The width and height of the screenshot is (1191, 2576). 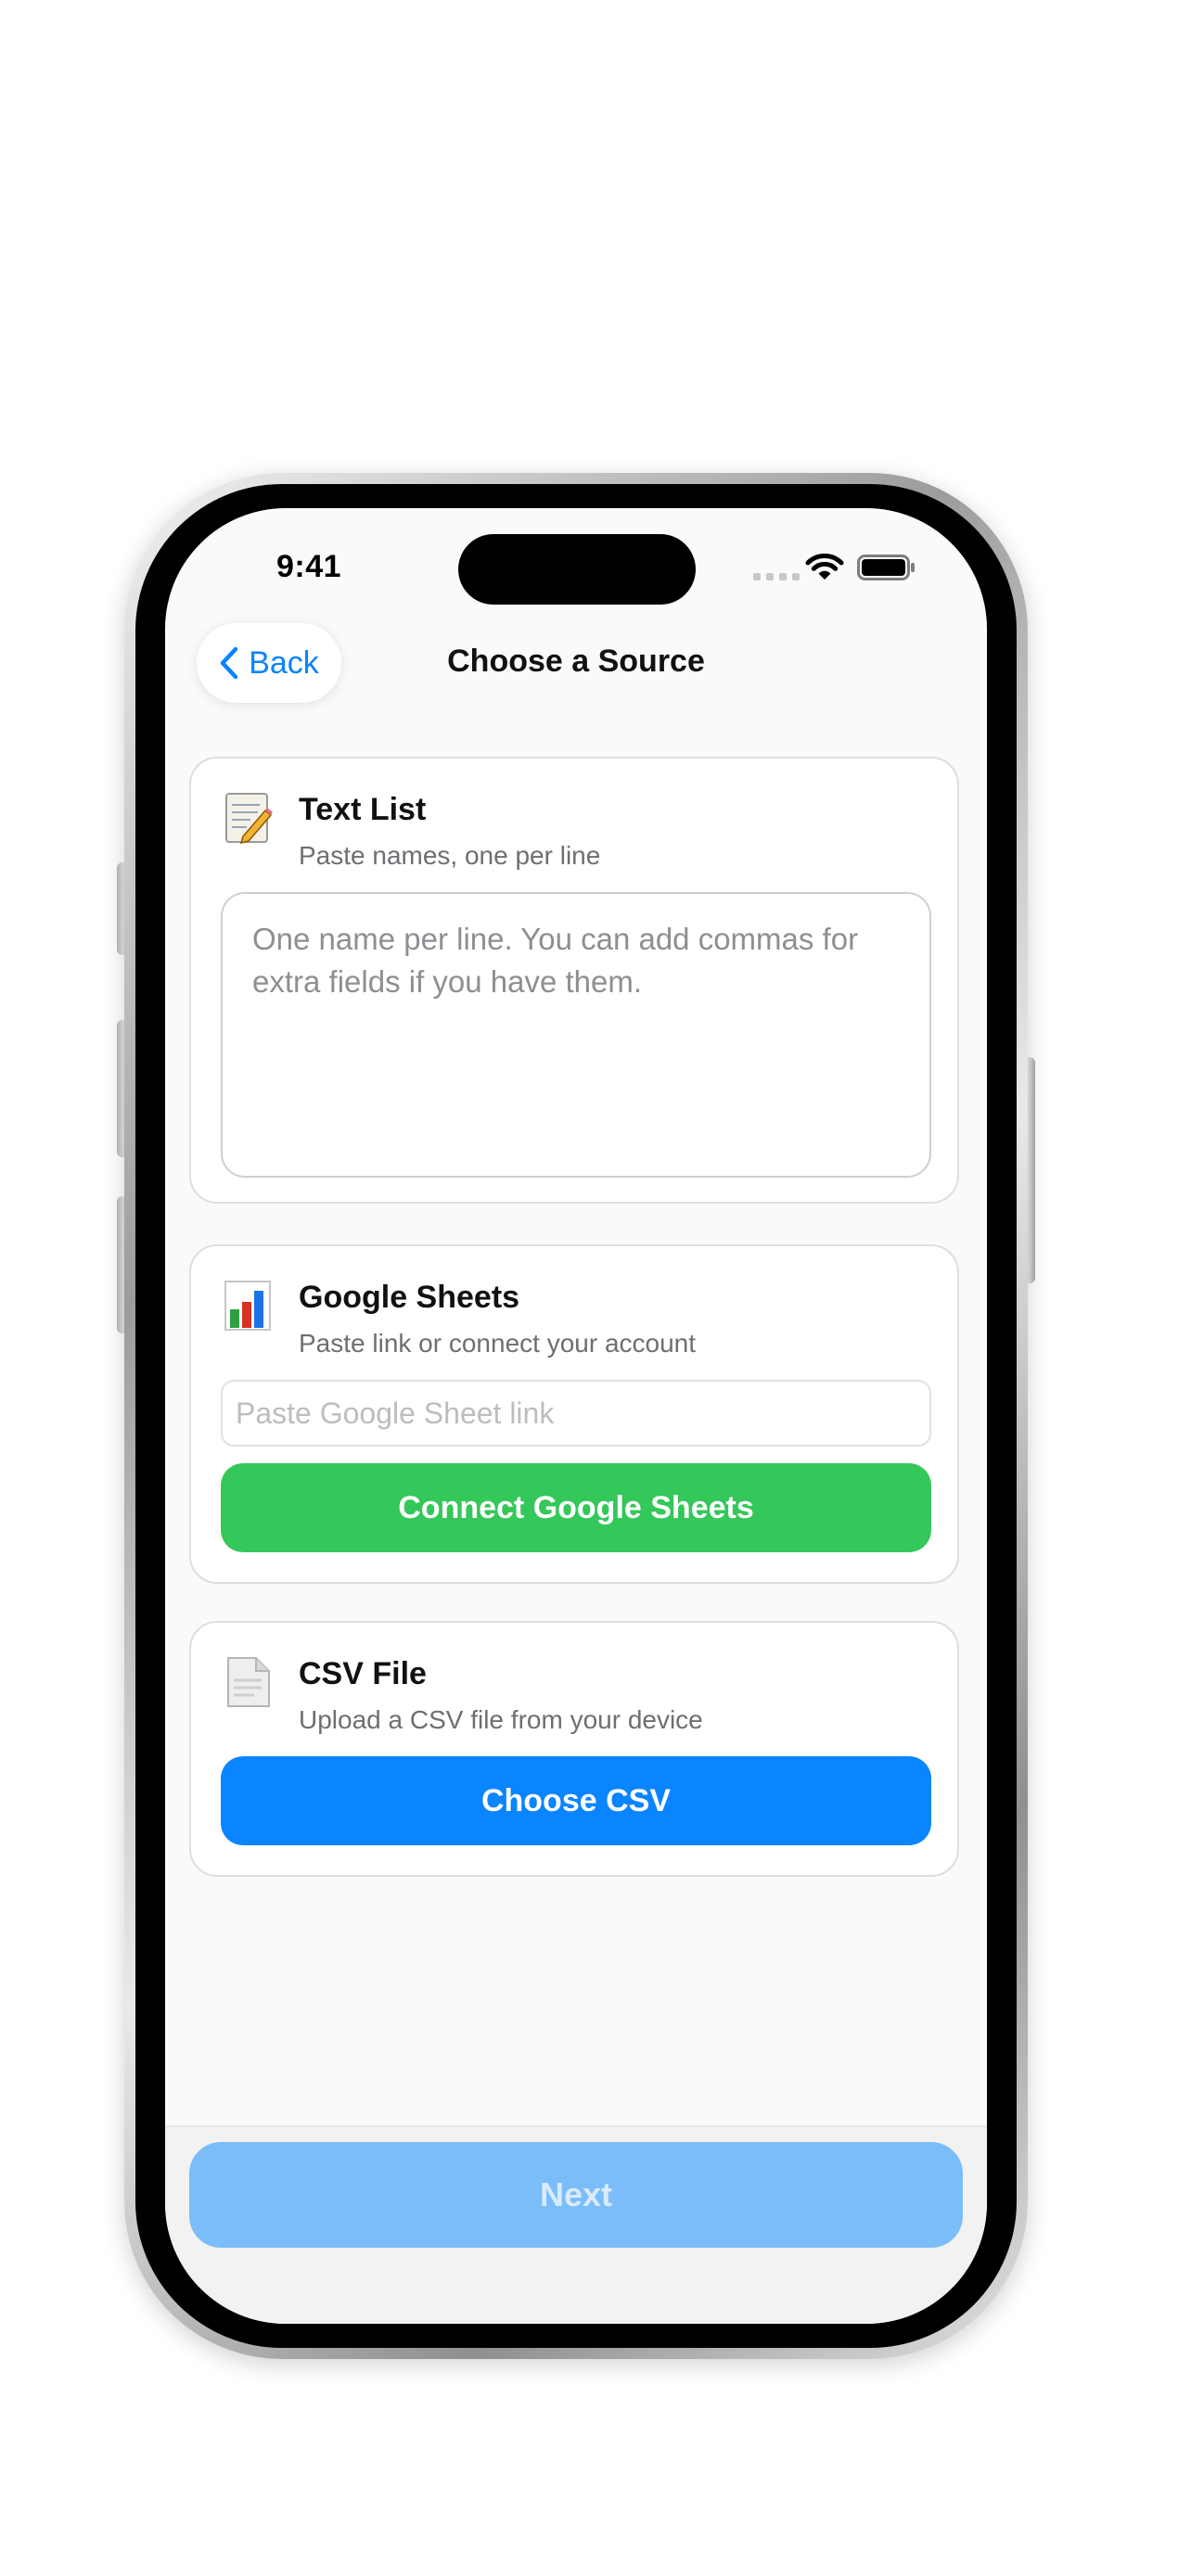 I want to click on status-time: 9:41, so click(x=309, y=566).